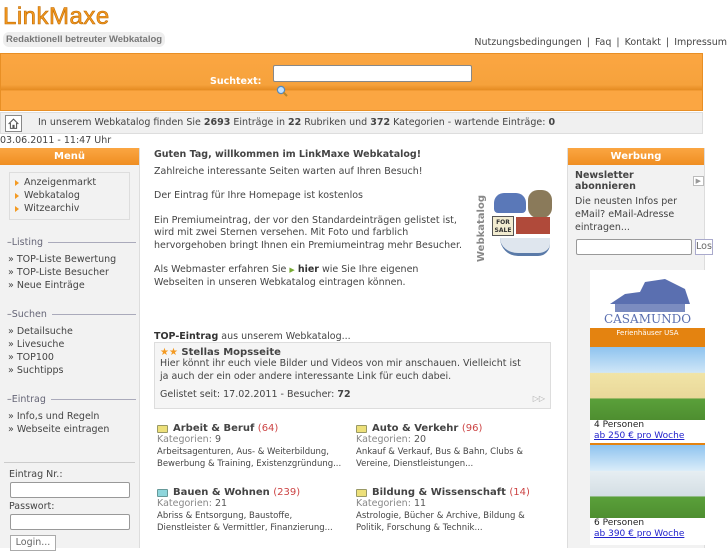  I want to click on for-sale-sign: FOR SALE, so click(503, 226).